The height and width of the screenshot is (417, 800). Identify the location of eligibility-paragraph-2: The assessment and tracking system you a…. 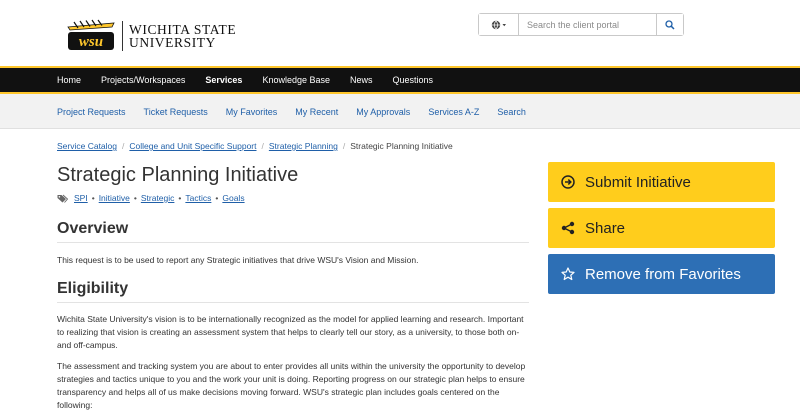
(291, 385).